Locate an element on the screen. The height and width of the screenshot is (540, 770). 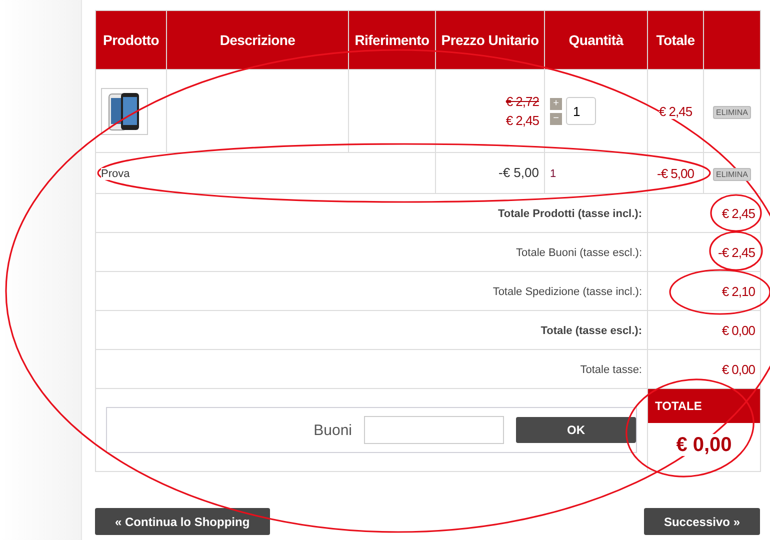
total-title: TOTALE is located at coordinates (704, 406).